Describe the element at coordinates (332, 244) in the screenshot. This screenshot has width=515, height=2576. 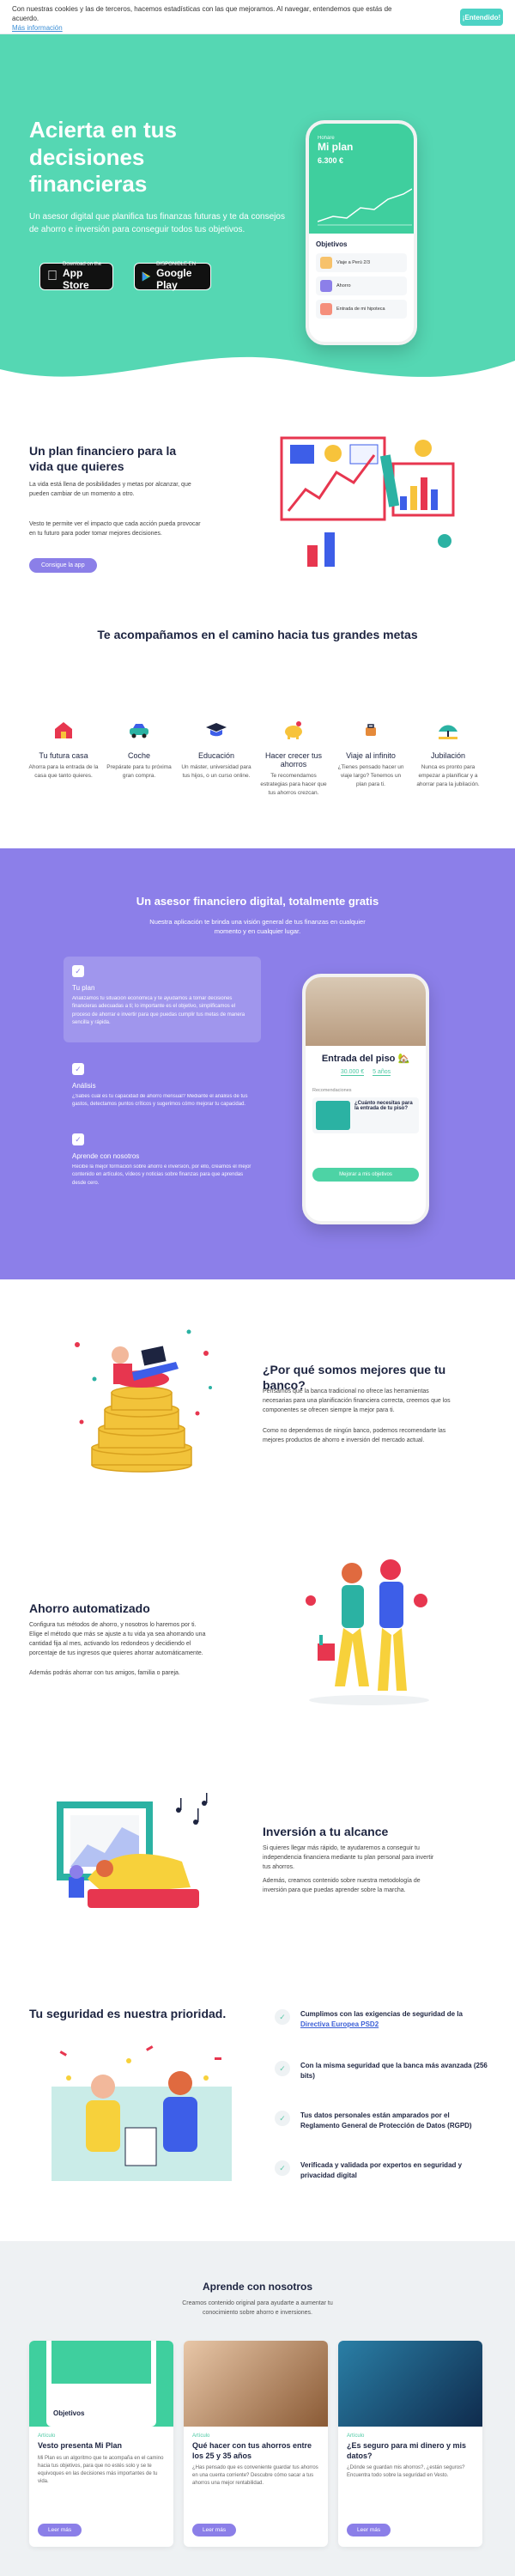
I see `phone-objectives-heading: Objetivos` at that location.